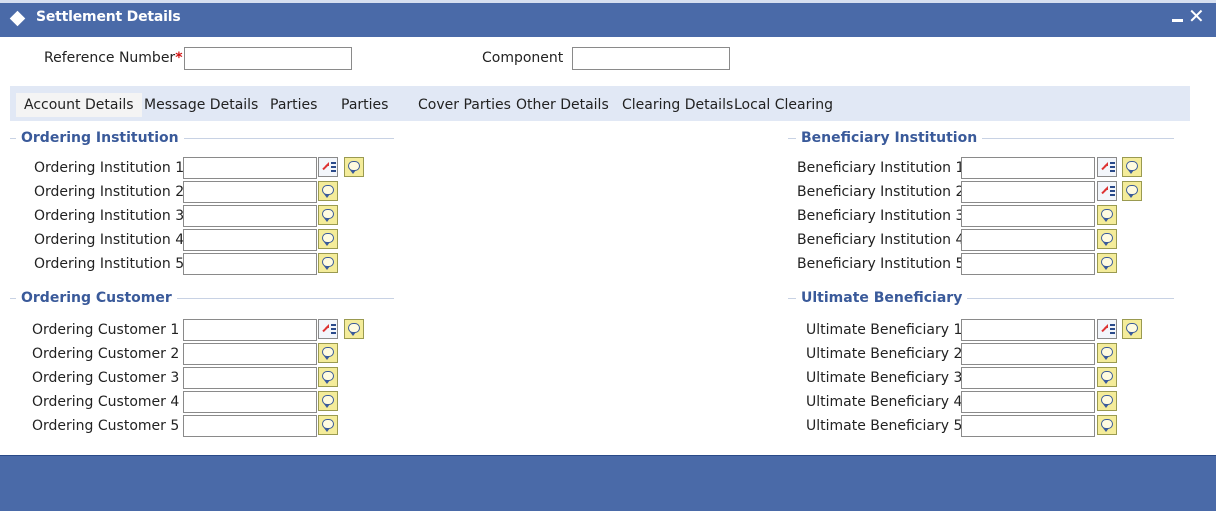 The width and height of the screenshot is (1216, 511). Describe the element at coordinates (608, 483) in the screenshot. I see `footer-bar` at that location.